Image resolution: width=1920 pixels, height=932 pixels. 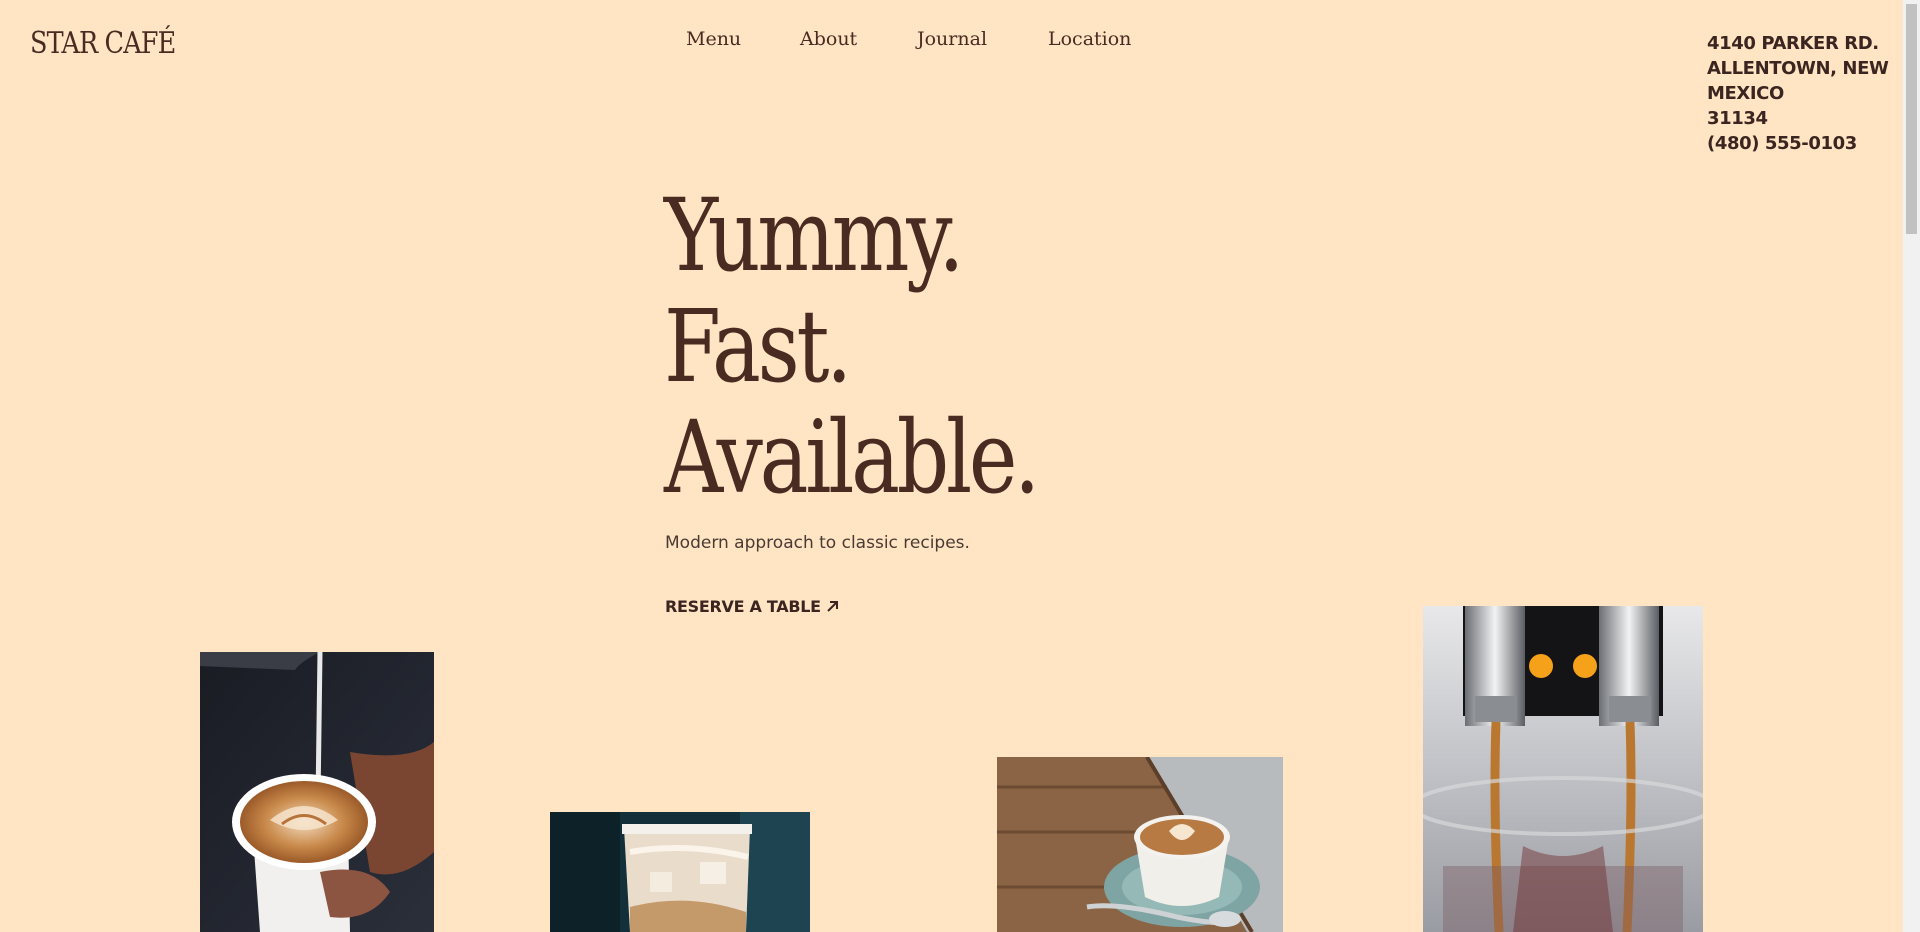 What do you see at coordinates (1807, 143) in the screenshot?
I see `phone-number: (480) 555-0103` at bounding box center [1807, 143].